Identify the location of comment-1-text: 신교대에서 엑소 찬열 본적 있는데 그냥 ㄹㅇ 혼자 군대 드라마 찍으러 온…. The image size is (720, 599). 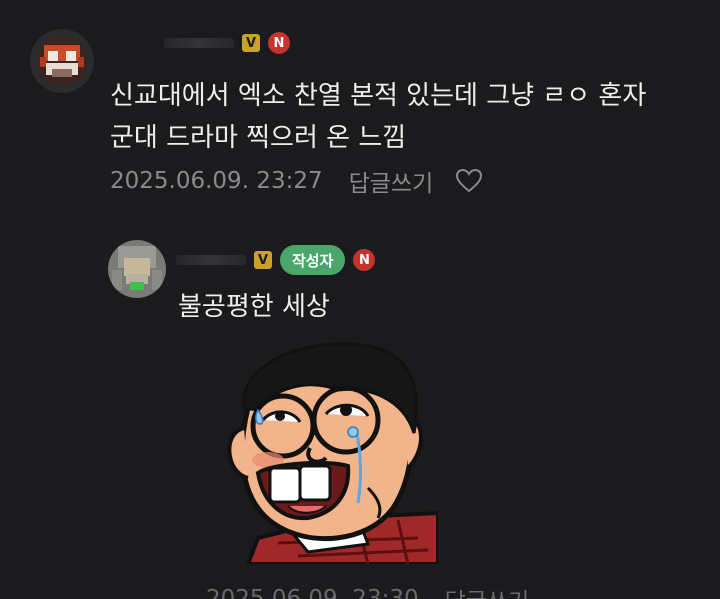
(378, 117).